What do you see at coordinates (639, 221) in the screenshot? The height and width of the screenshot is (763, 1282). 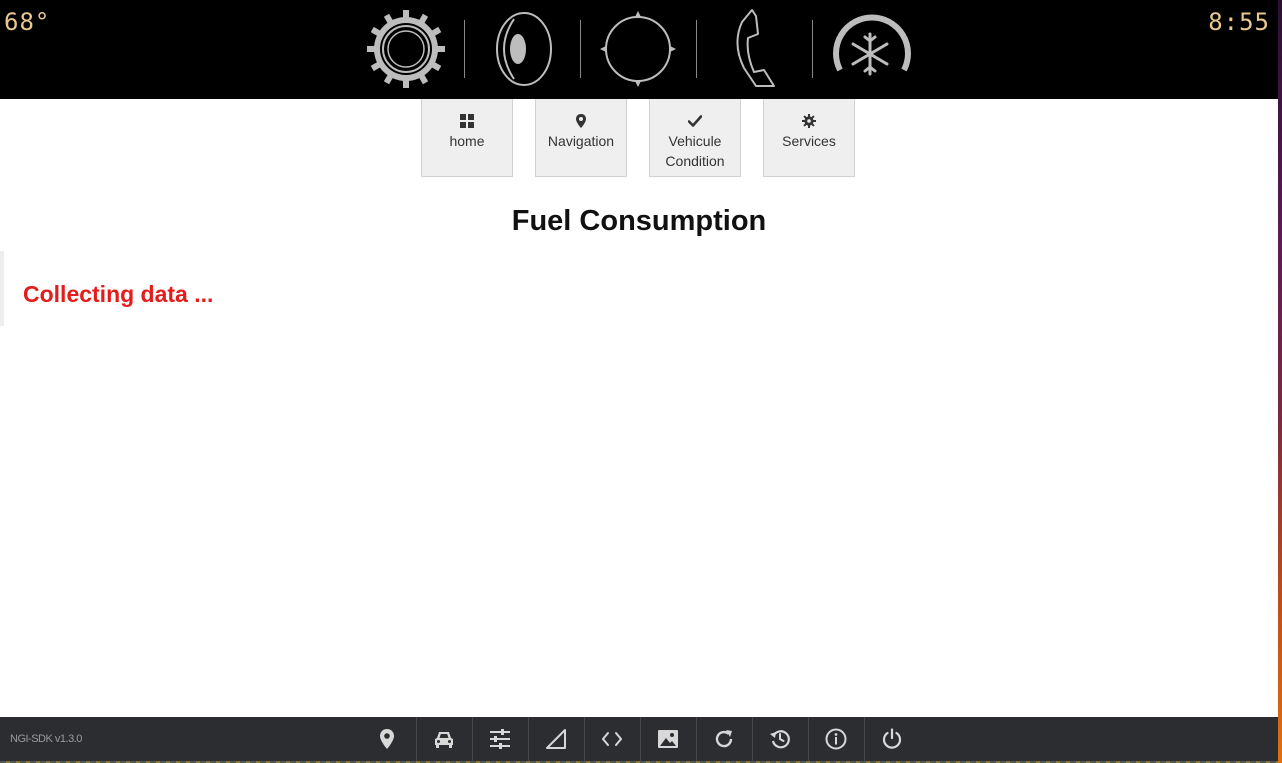 I see `page-title: Fuel Consumption` at bounding box center [639, 221].